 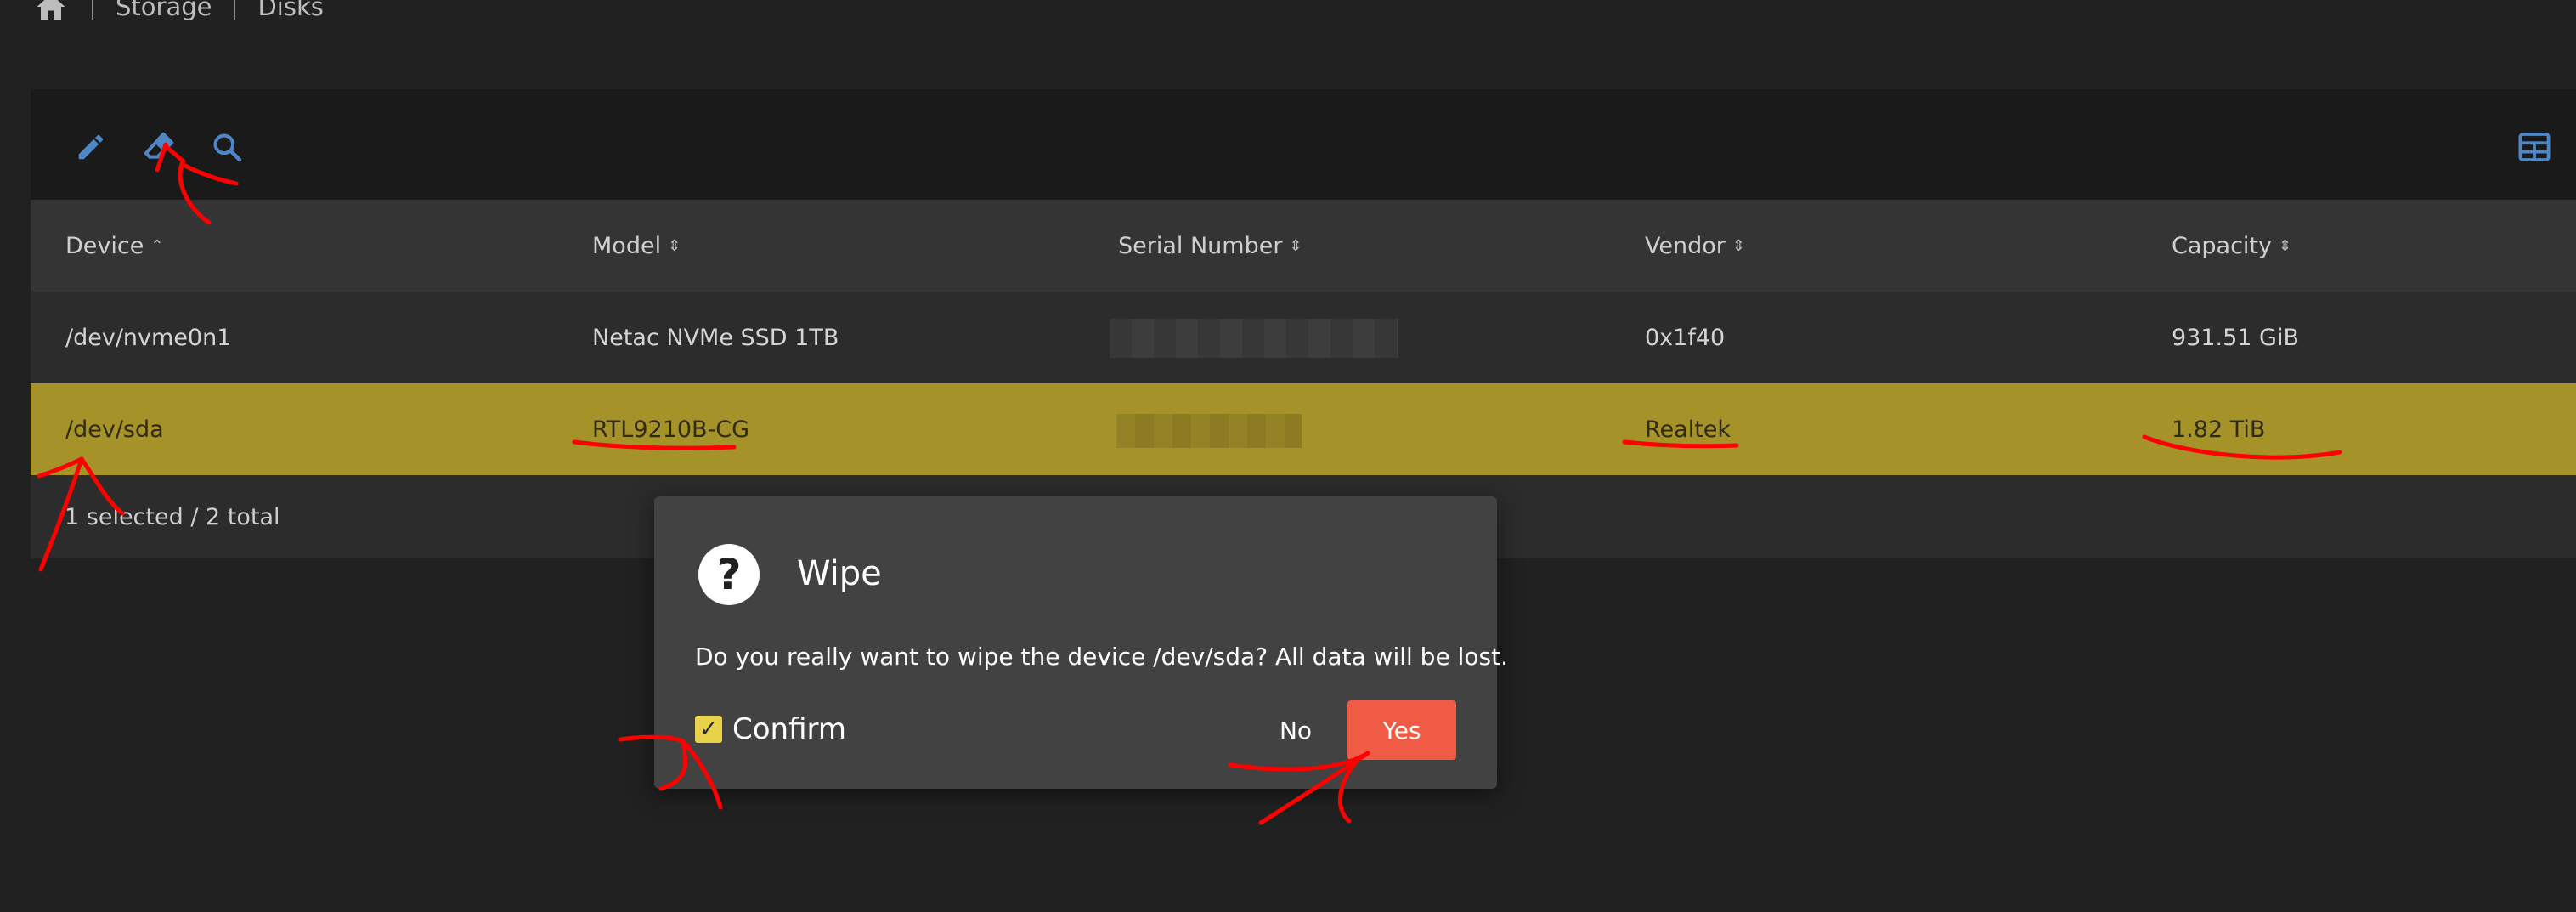 What do you see at coordinates (51, 12) in the screenshot?
I see `home-icon` at bounding box center [51, 12].